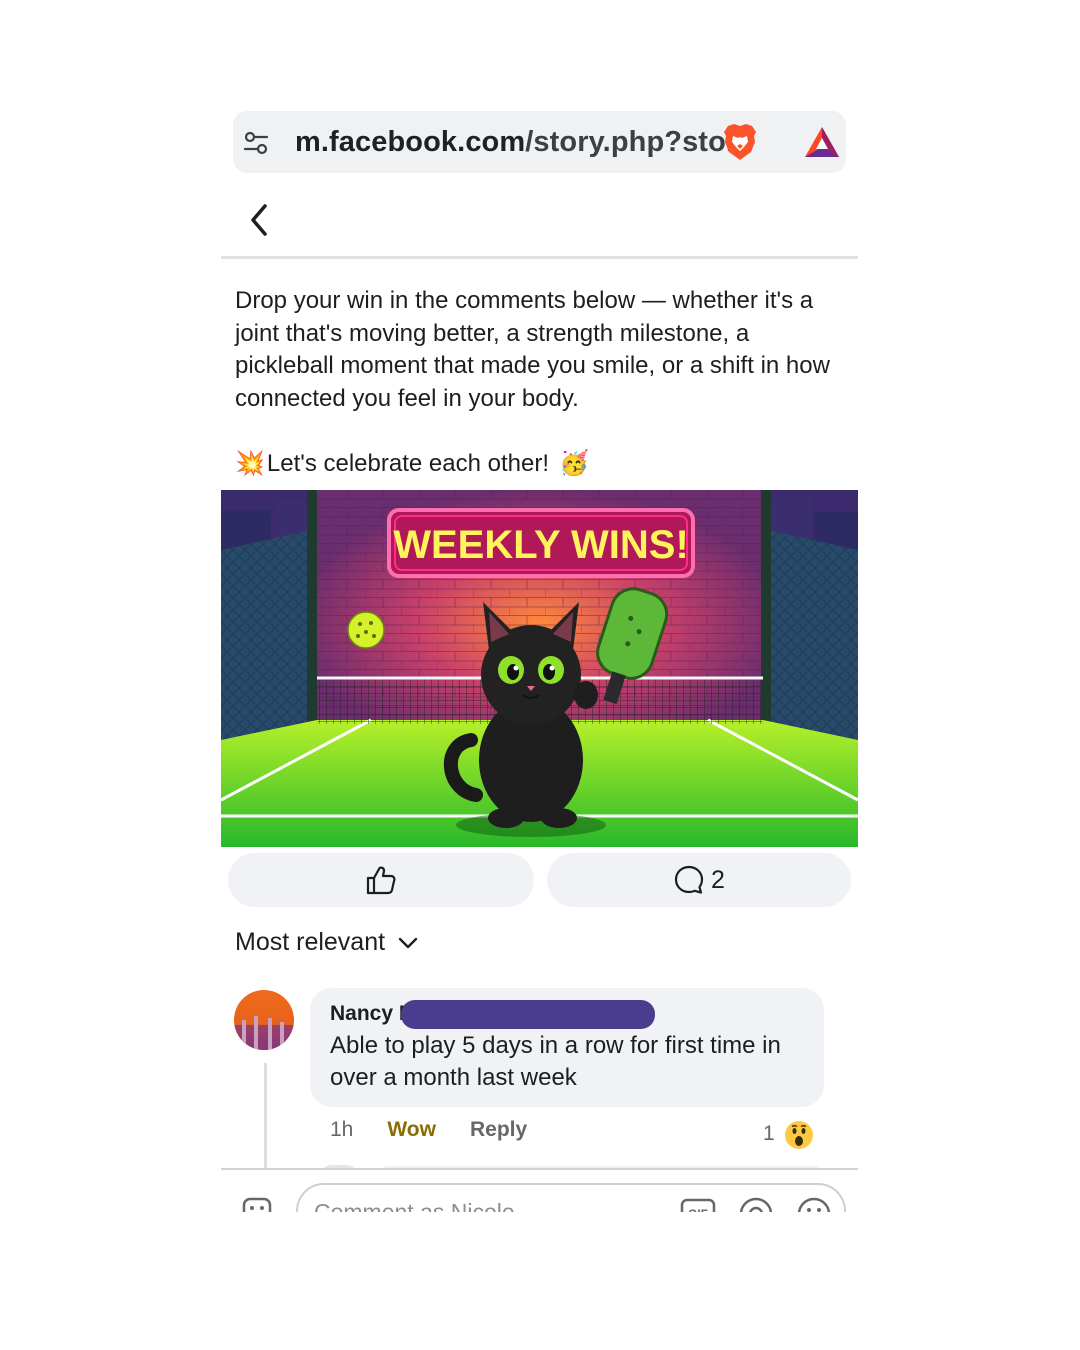 This screenshot has width=1080, height=1350. Describe the element at coordinates (698, 1209) in the screenshot. I see `svg-text: GIF` at that location.